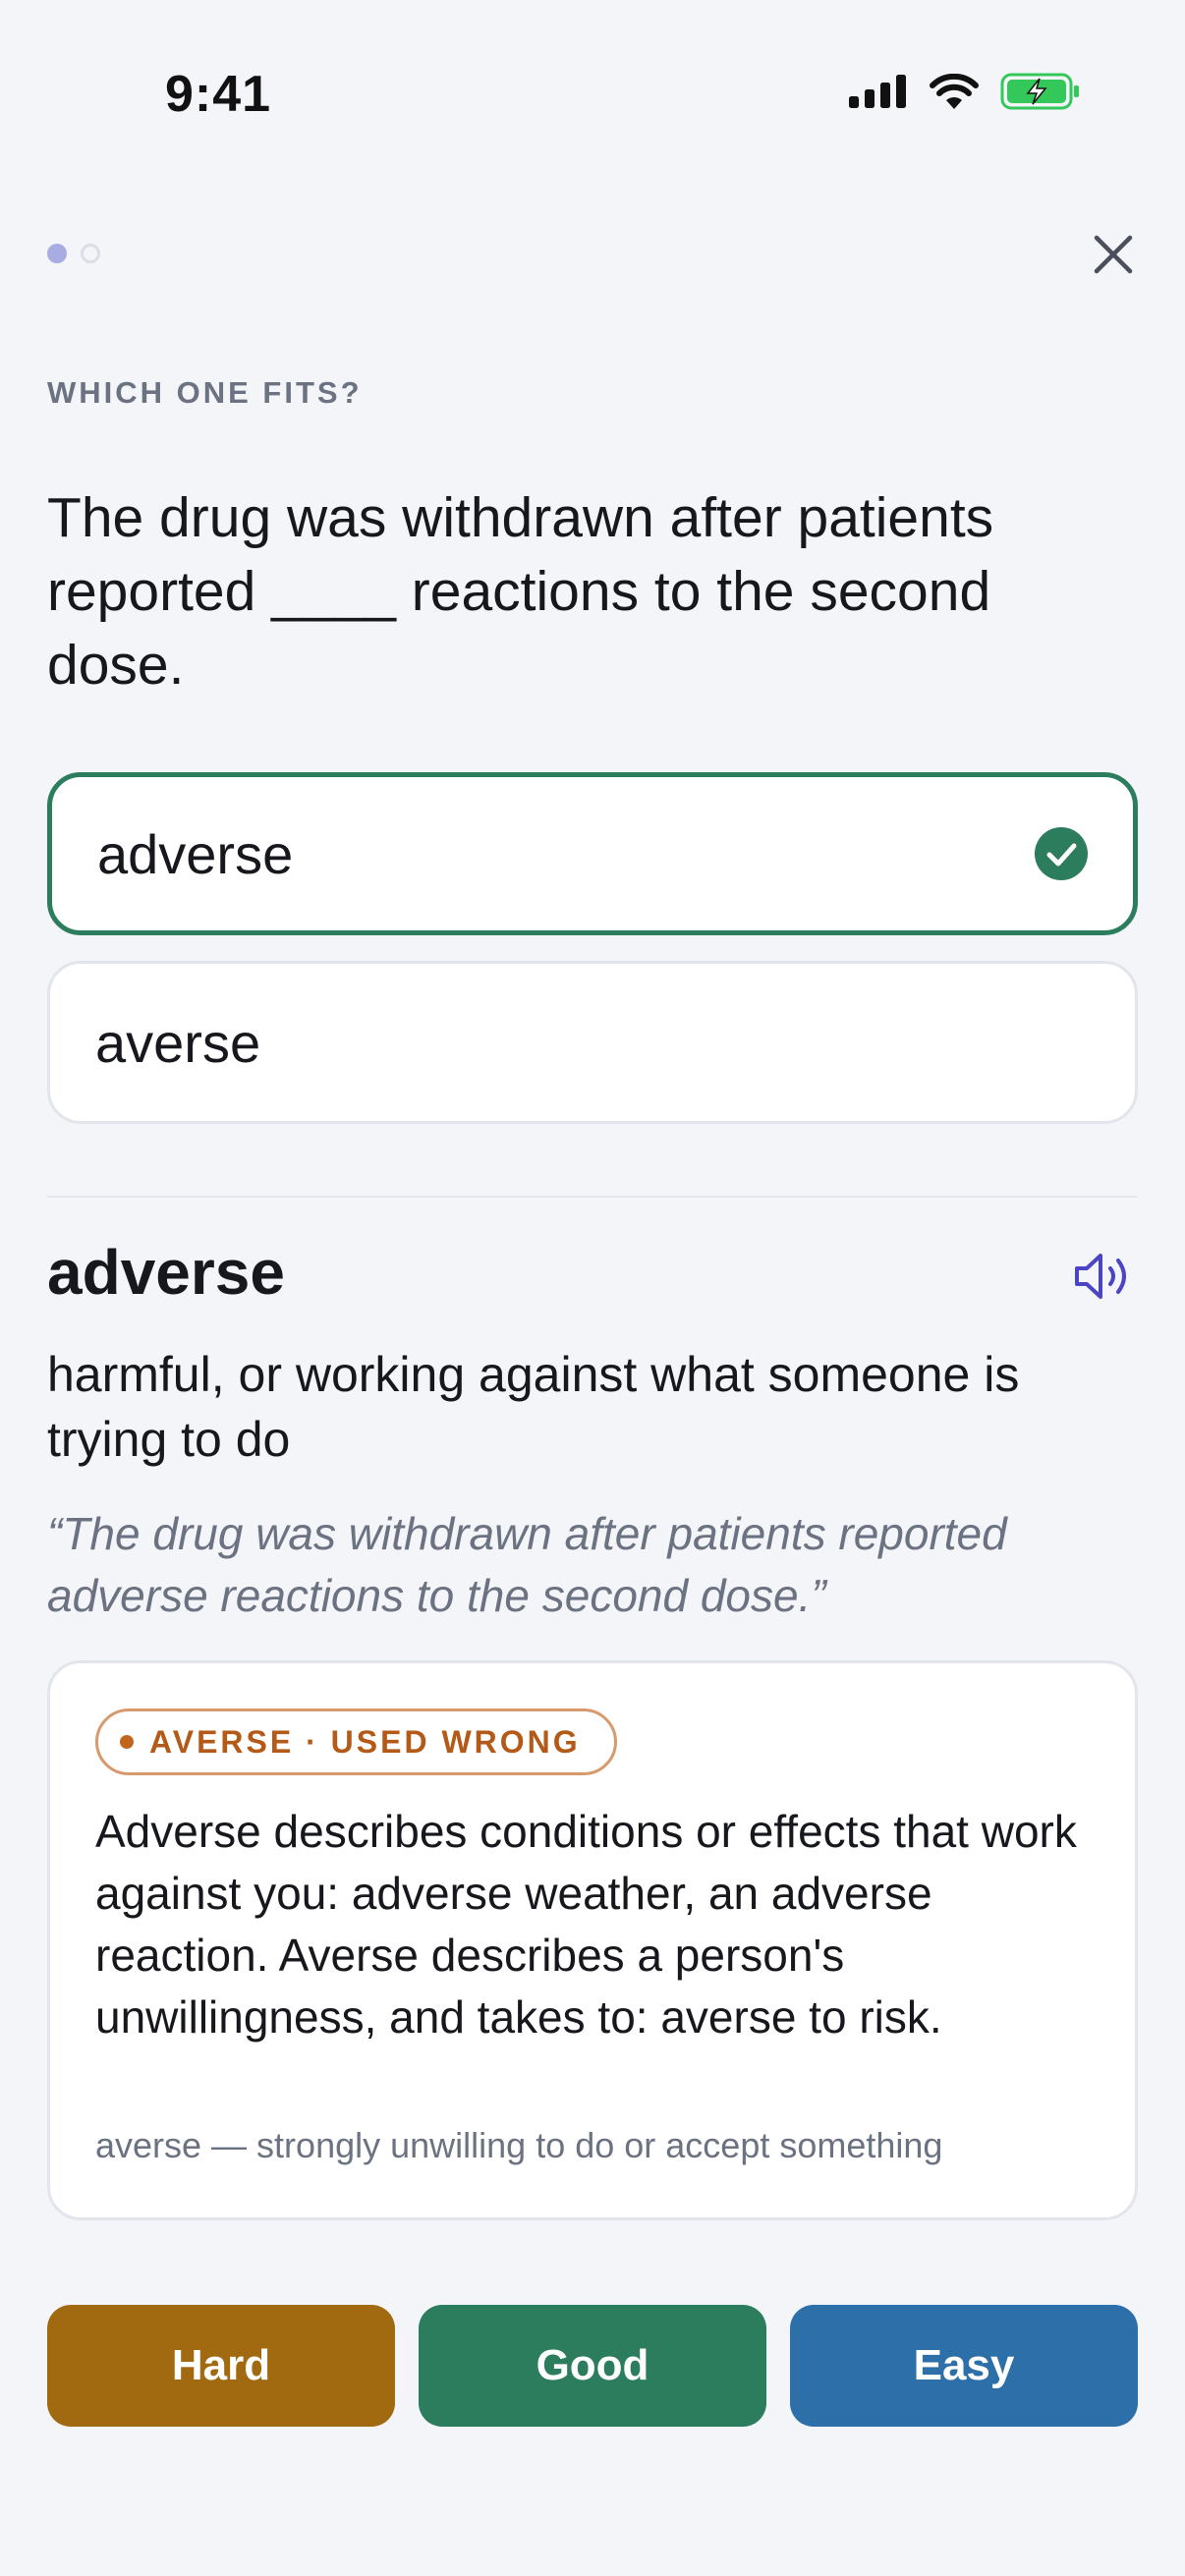  I want to click on speaker-icon, so click(1104, 1276).